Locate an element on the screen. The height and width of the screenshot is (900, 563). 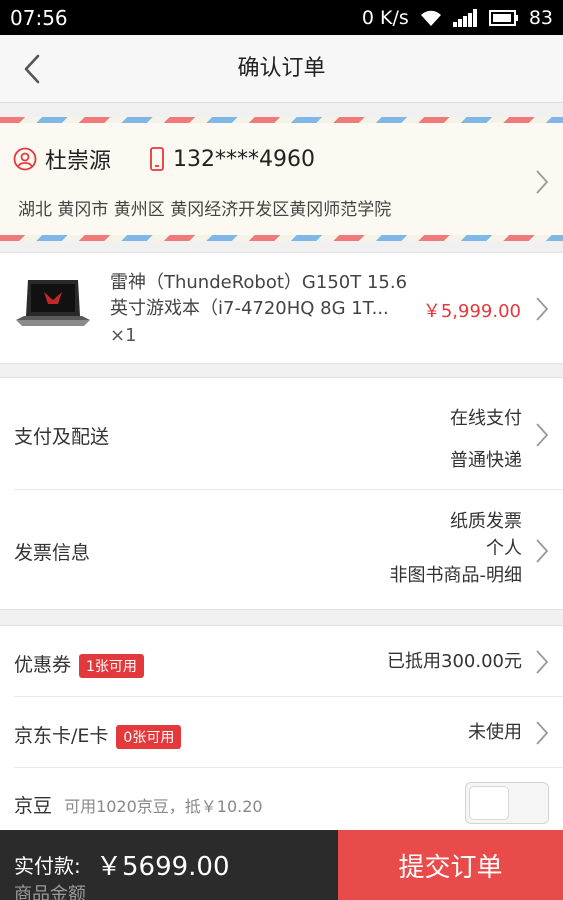
invoice-content: 非图书商品-明细 is located at coordinates (456, 575).